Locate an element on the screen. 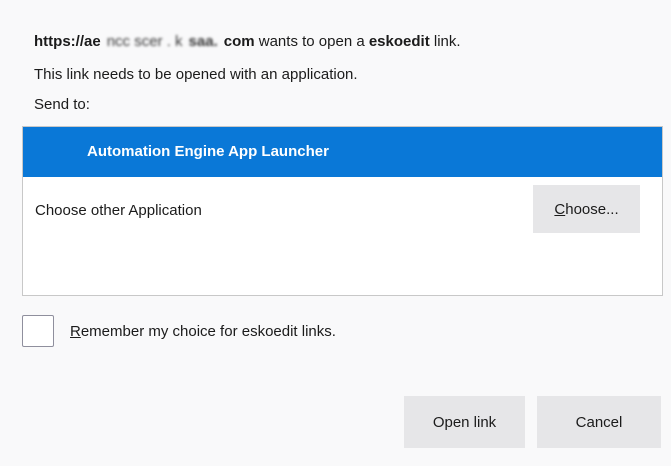 This screenshot has height=466, width=671. choose-accel: C is located at coordinates (560, 209).